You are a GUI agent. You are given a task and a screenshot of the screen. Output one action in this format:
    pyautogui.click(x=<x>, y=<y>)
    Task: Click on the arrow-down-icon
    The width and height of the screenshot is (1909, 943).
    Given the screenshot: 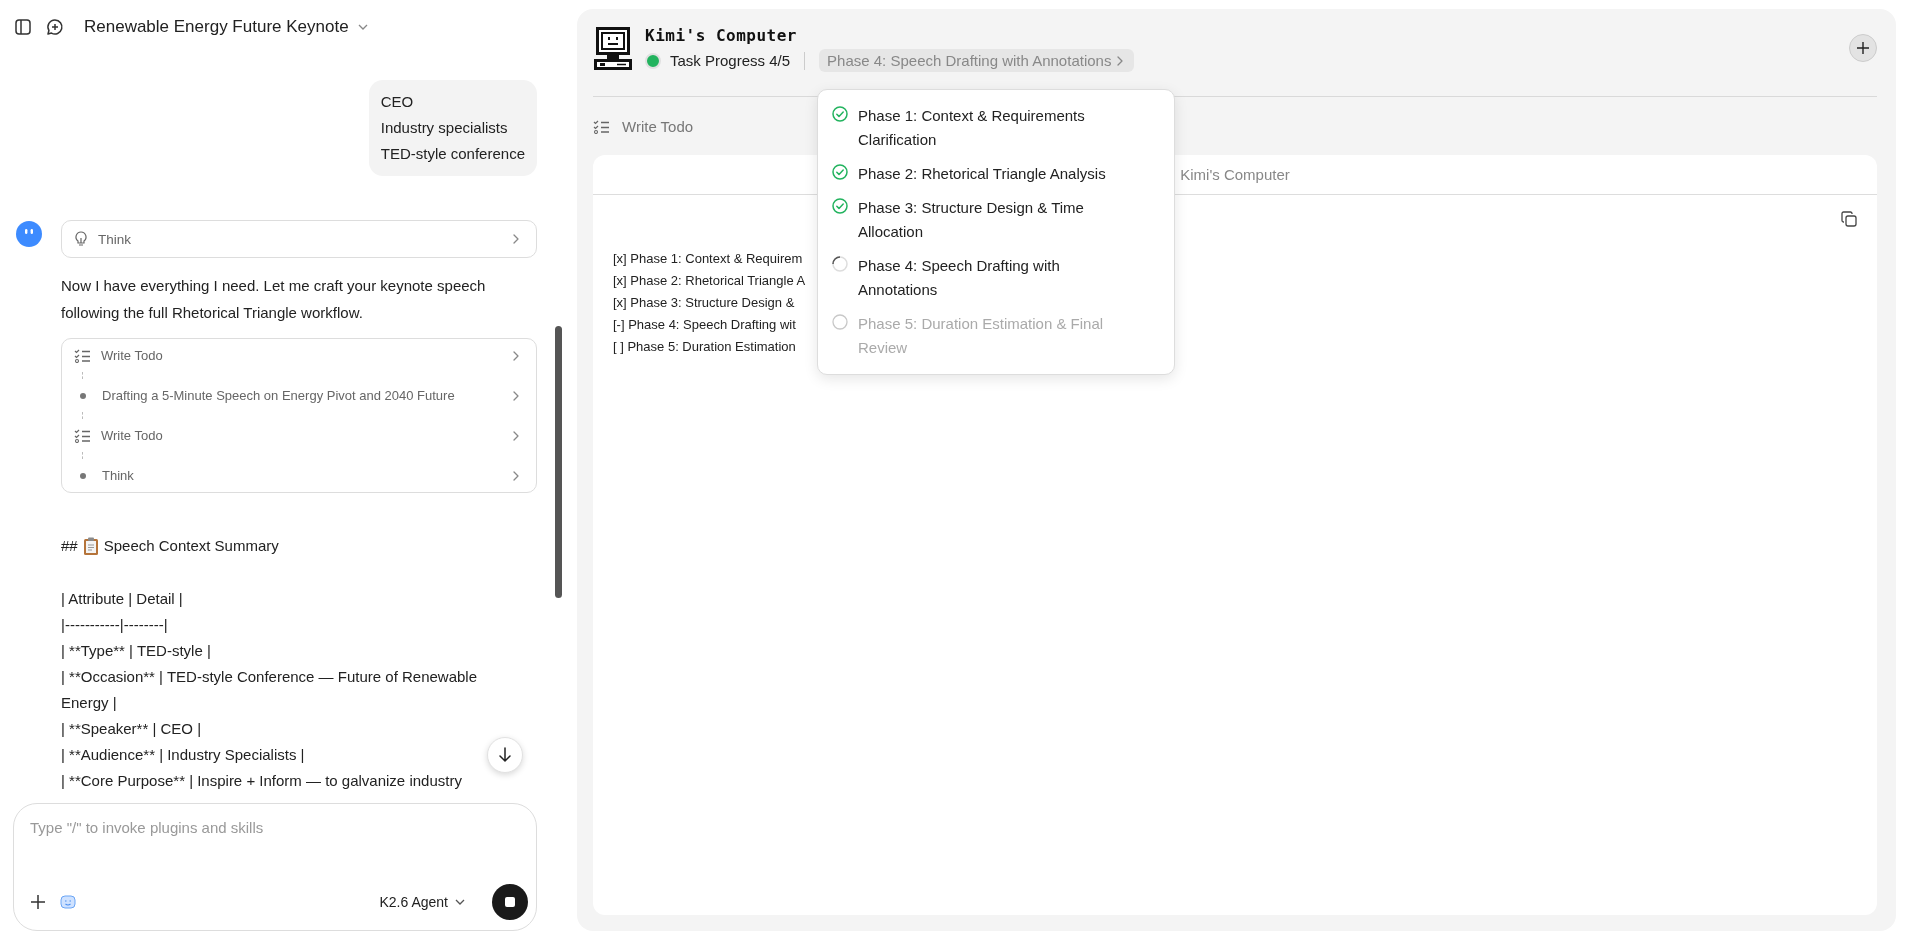 What is the action you would take?
    pyautogui.click(x=505, y=755)
    